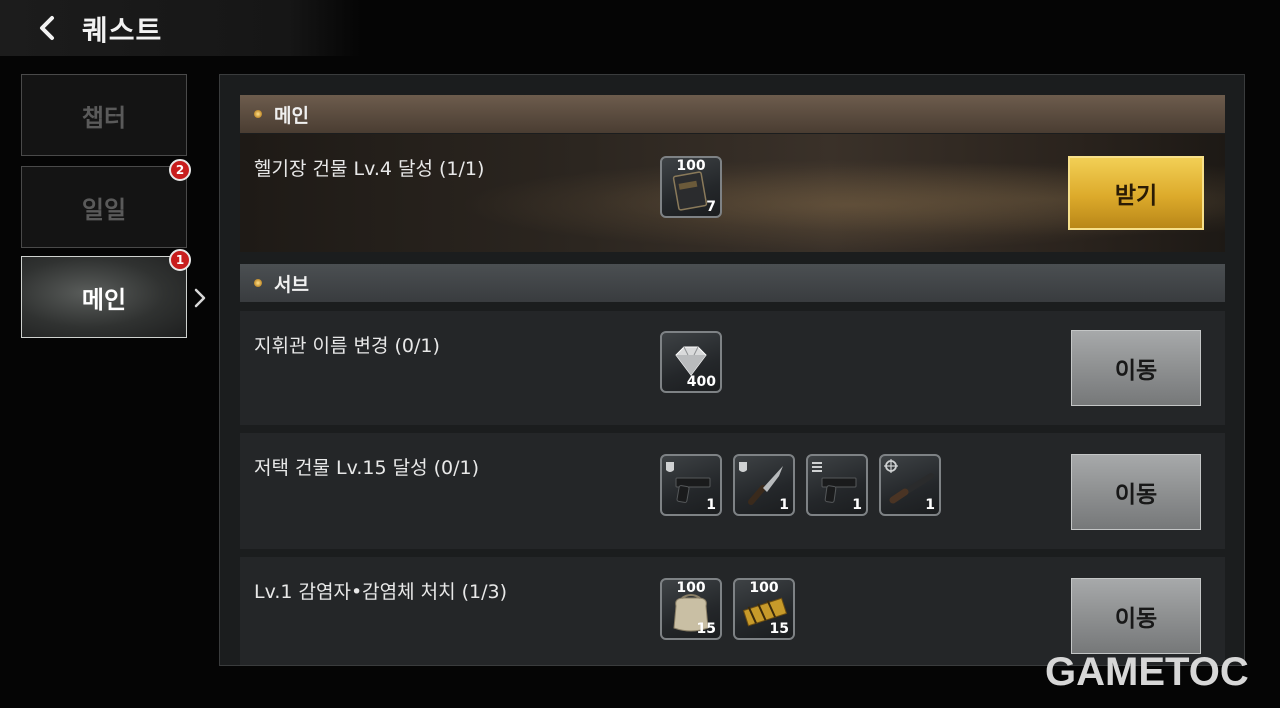  Describe the element at coordinates (369, 169) in the screenshot. I see `quest-title: 헬기장 건물 Lv.4 달성 (1/1)` at that location.